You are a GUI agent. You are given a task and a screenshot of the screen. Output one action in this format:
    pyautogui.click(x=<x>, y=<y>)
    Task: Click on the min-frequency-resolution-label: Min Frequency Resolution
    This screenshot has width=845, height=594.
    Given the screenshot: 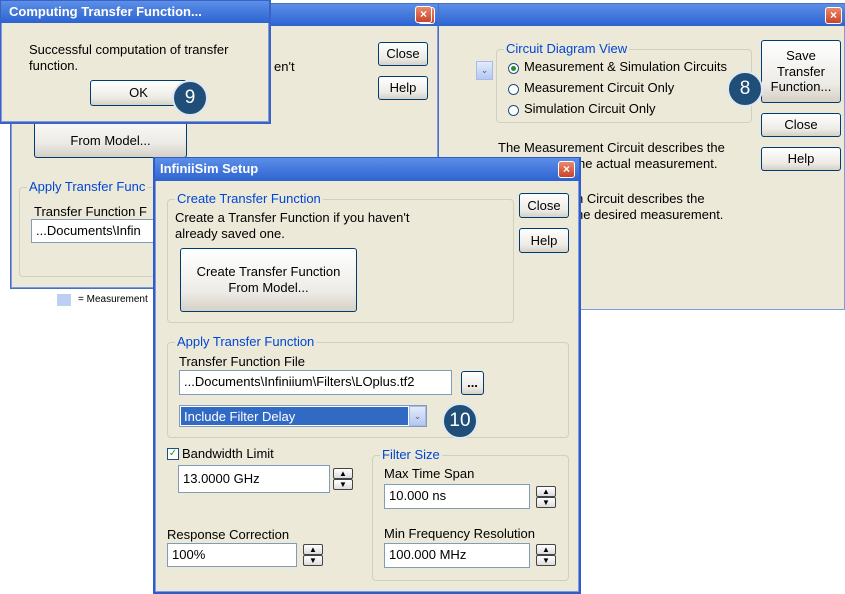 What is the action you would take?
    pyautogui.click(x=460, y=533)
    